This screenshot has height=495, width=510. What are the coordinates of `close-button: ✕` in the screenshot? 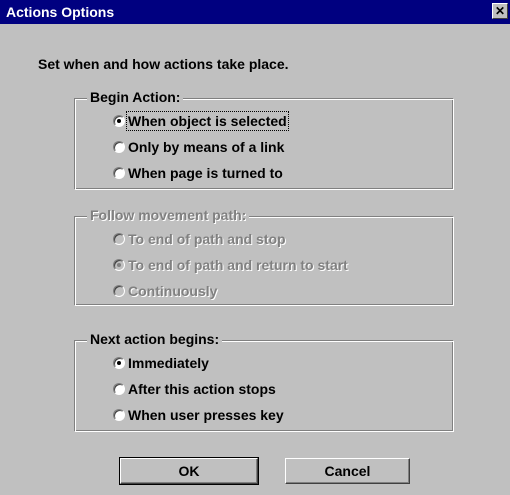 It's located at (500, 11).